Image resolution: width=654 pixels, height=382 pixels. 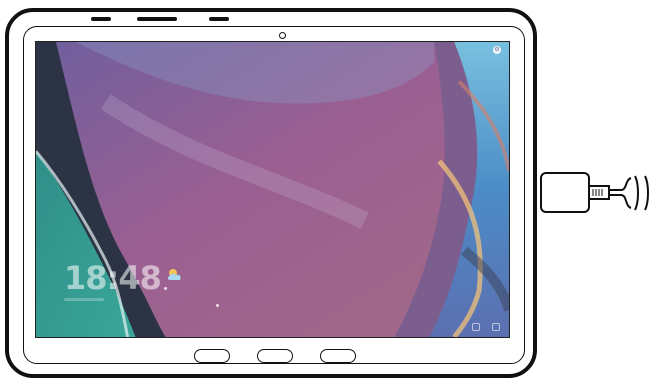 I want to click on lockscreen-date, so click(x=84, y=299).